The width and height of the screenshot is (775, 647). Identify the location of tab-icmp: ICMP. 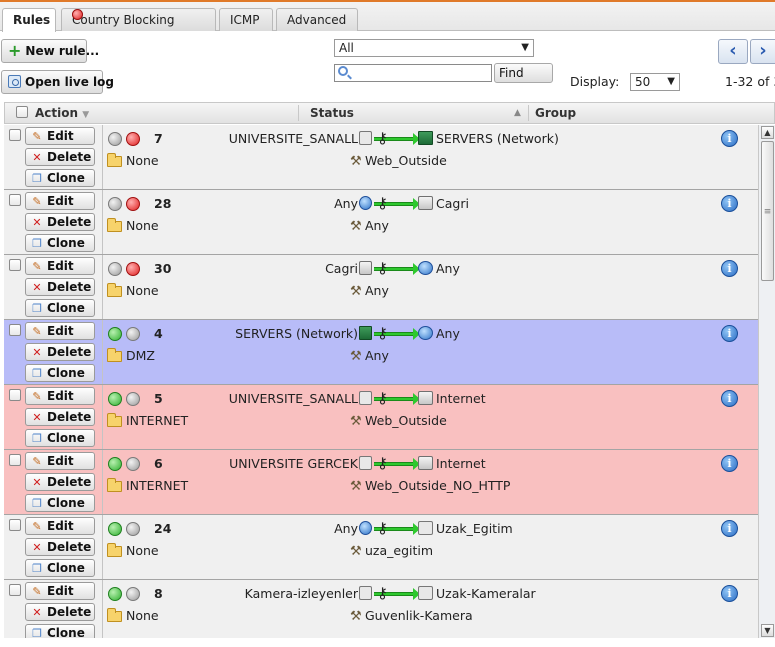
(246, 19).